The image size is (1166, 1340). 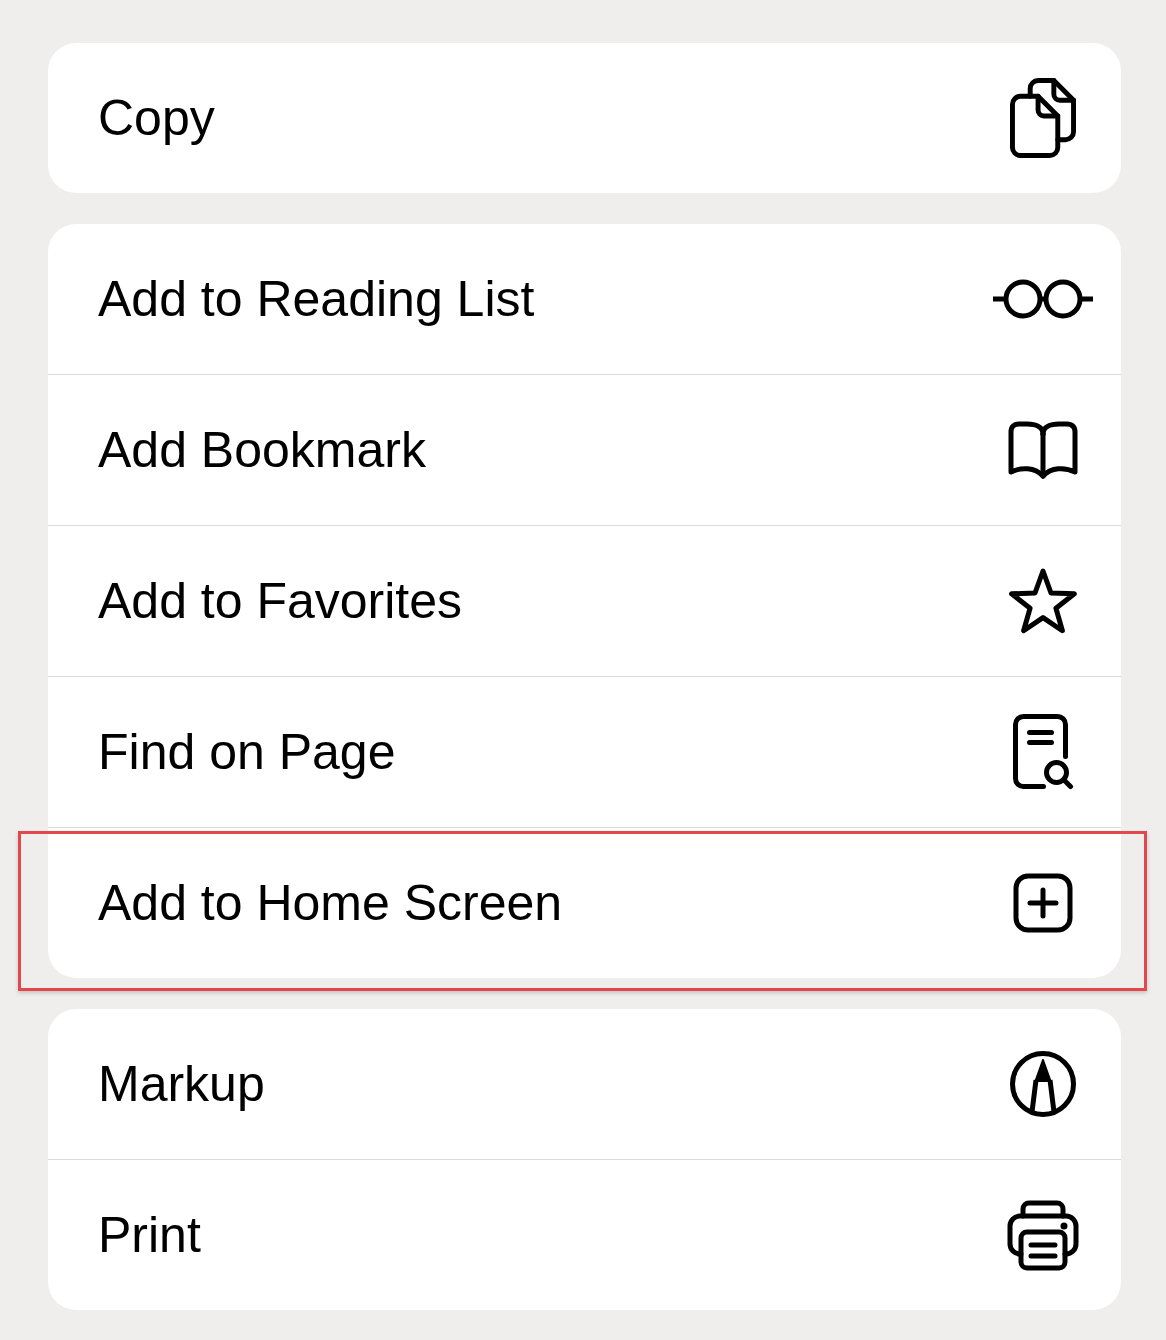 What do you see at coordinates (1043, 299) in the screenshot?
I see `glasses-icon` at bounding box center [1043, 299].